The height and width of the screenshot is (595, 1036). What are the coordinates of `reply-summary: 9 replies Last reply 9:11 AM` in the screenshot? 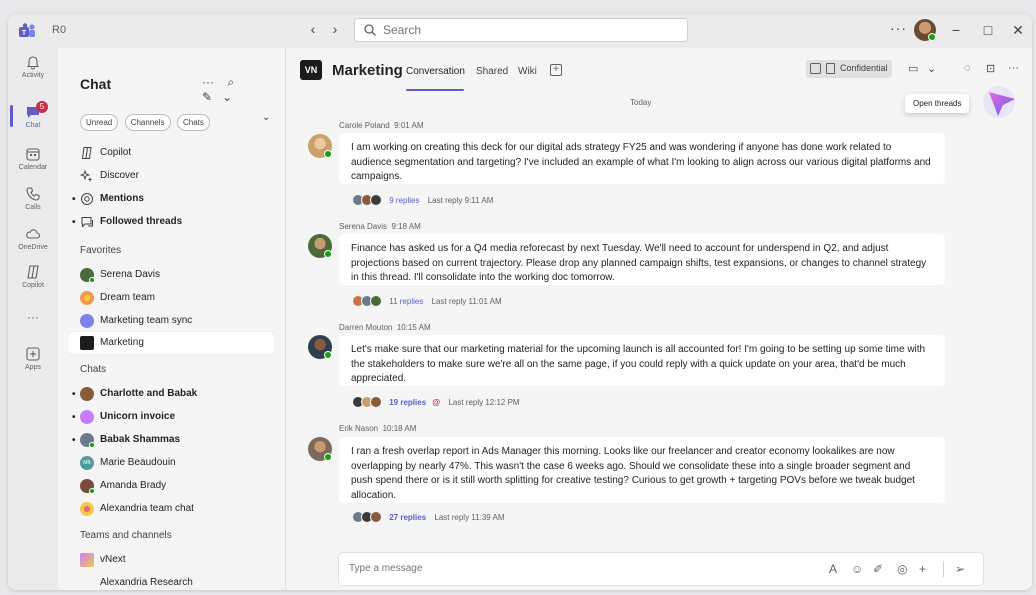 It's located at (422, 201).